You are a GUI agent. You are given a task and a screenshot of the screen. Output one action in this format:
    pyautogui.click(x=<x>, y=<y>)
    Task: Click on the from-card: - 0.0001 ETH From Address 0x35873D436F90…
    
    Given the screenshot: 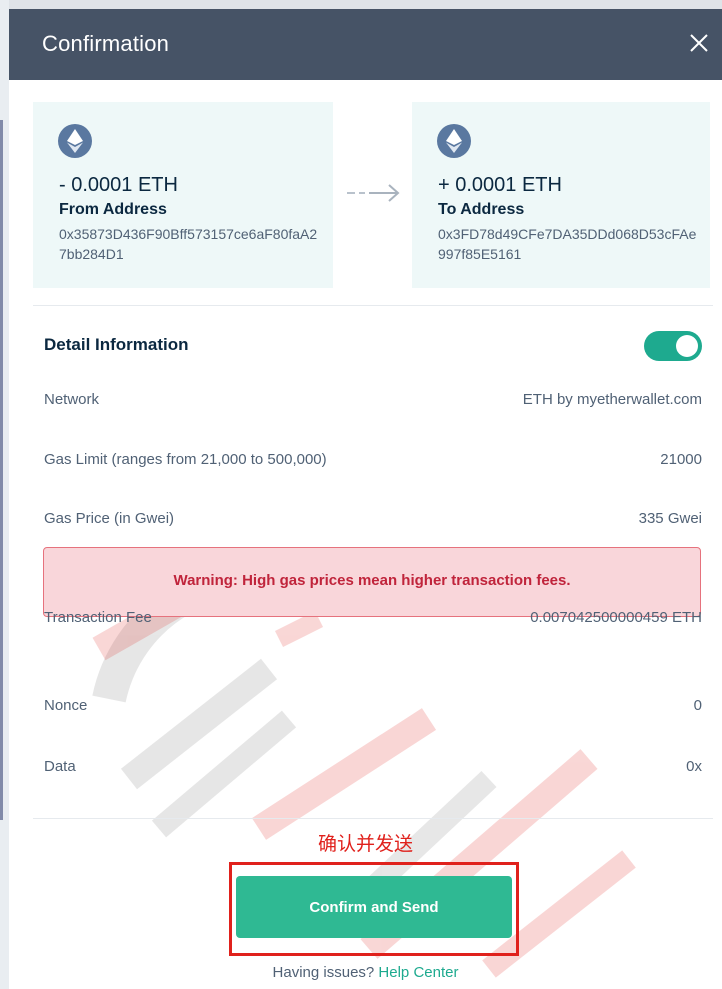 What is the action you would take?
    pyautogui.click(x=183, y=195)
    